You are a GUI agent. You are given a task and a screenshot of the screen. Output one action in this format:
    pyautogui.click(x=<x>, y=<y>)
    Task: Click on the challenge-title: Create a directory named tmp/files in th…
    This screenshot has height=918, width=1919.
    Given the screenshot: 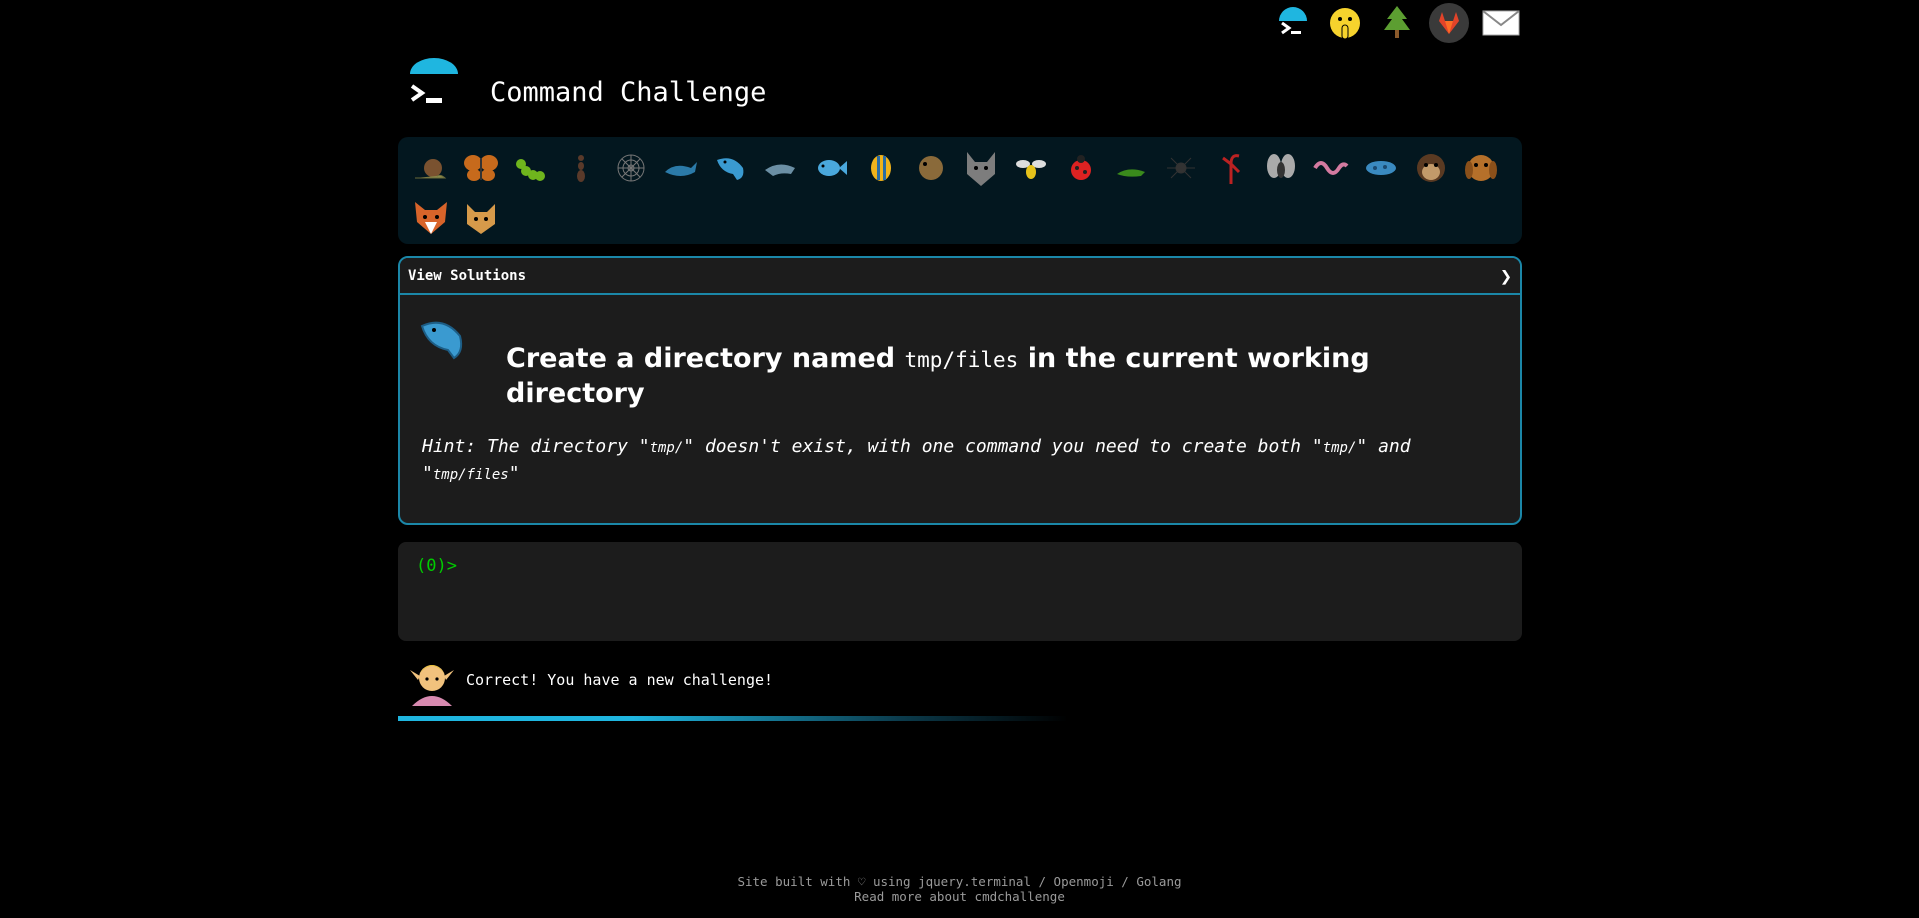 What is the action you would take?
    pyautogui.click(x=938, y=376)
    